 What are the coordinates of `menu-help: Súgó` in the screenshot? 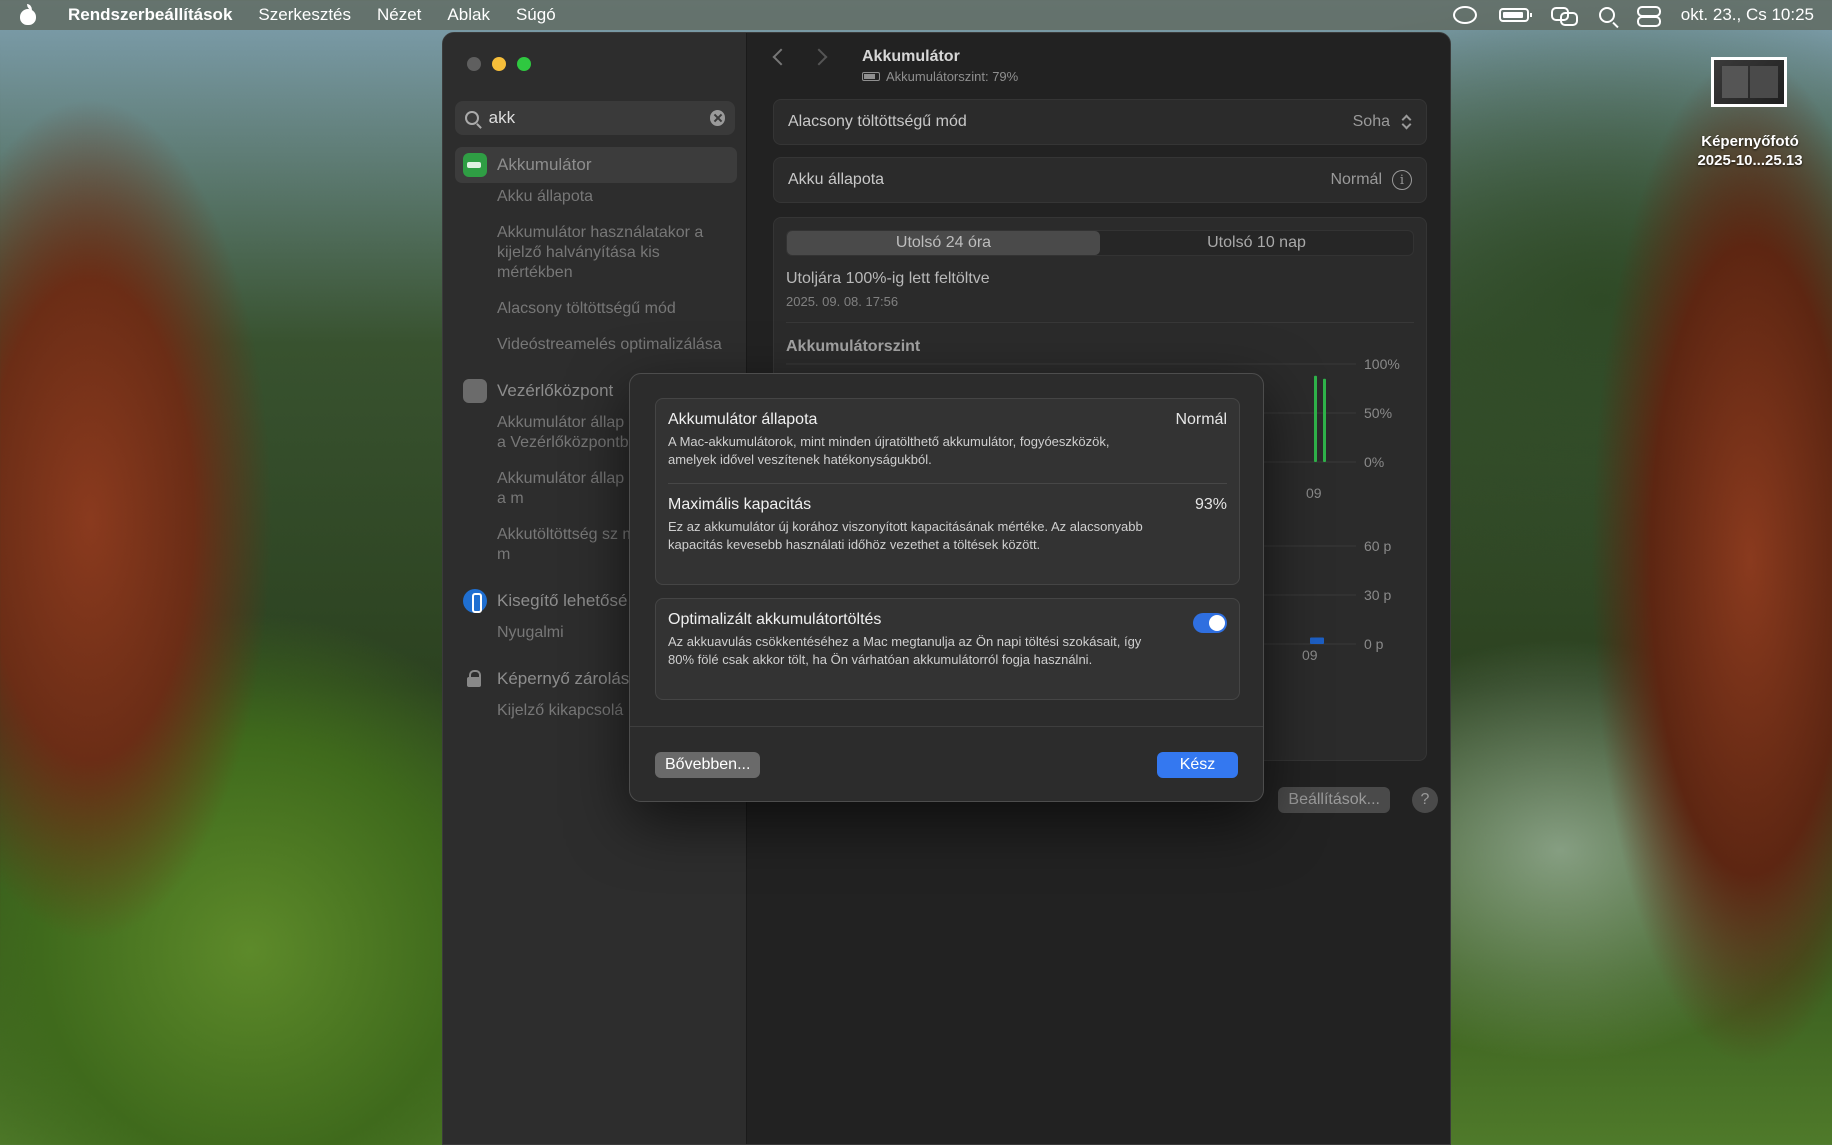 It's located at (536, 15).